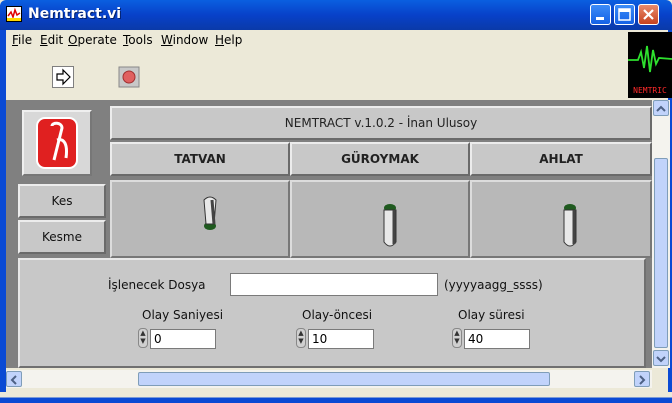 Image resolution: width=672 pixels, height=403 pixels. I want to click on file-label: İşlenecek Dosya, so click(157, 285).